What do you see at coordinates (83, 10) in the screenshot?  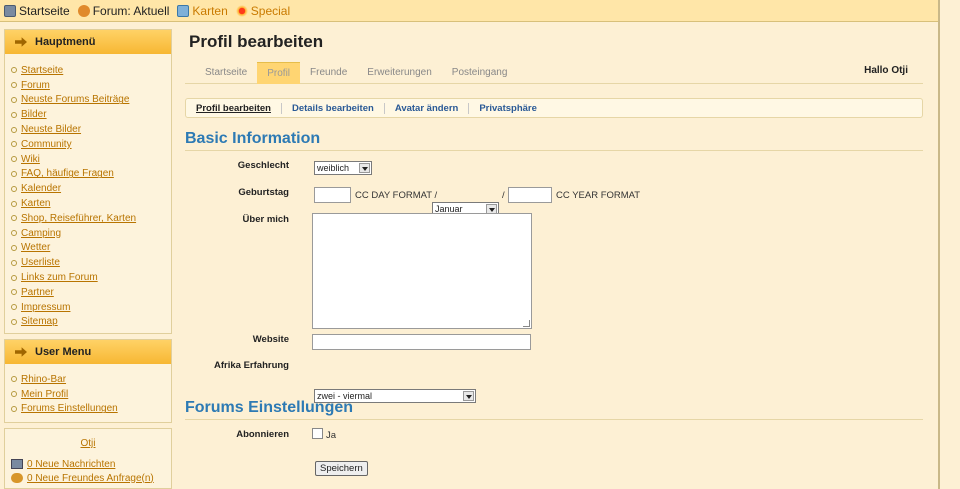 I see `forum-icon` at bounding box center [83, 10].